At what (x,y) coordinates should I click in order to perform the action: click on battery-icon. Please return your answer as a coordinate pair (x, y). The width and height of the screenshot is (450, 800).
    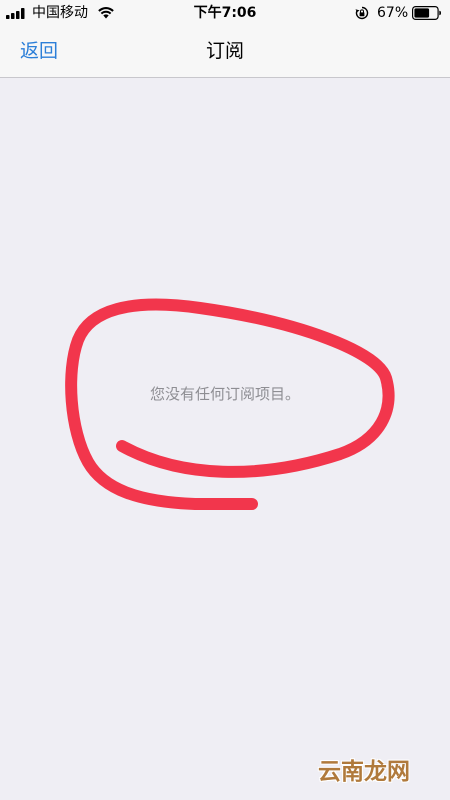
    Looking at the image, I should click on (426, 13).